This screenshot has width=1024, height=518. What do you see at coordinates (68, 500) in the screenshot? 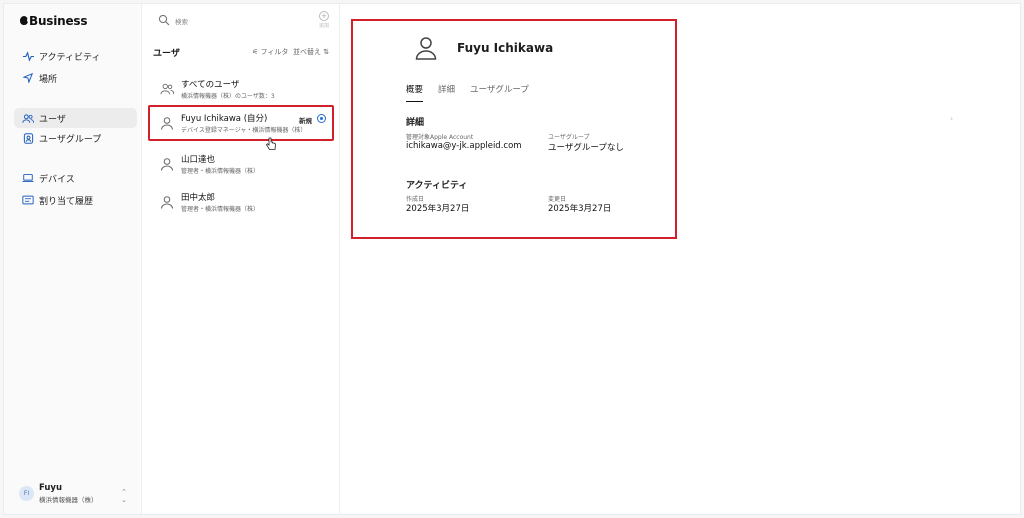
I see `account-org: 横浜情報機器（株）` at bounding box center [68, 500].